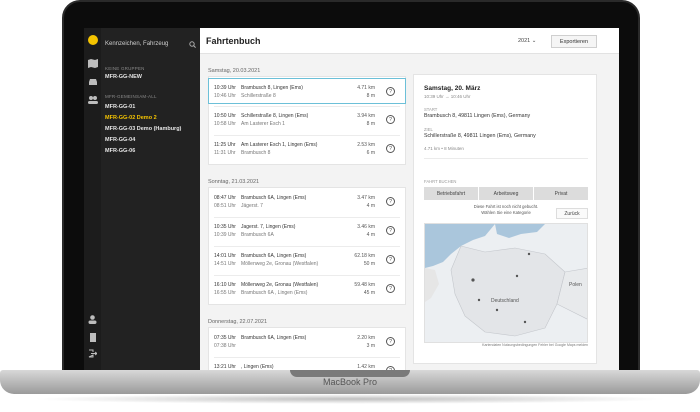  I want to click on category-buttons: Betriebsfahrt Arbeitsweg Privat, so click(506, 193).